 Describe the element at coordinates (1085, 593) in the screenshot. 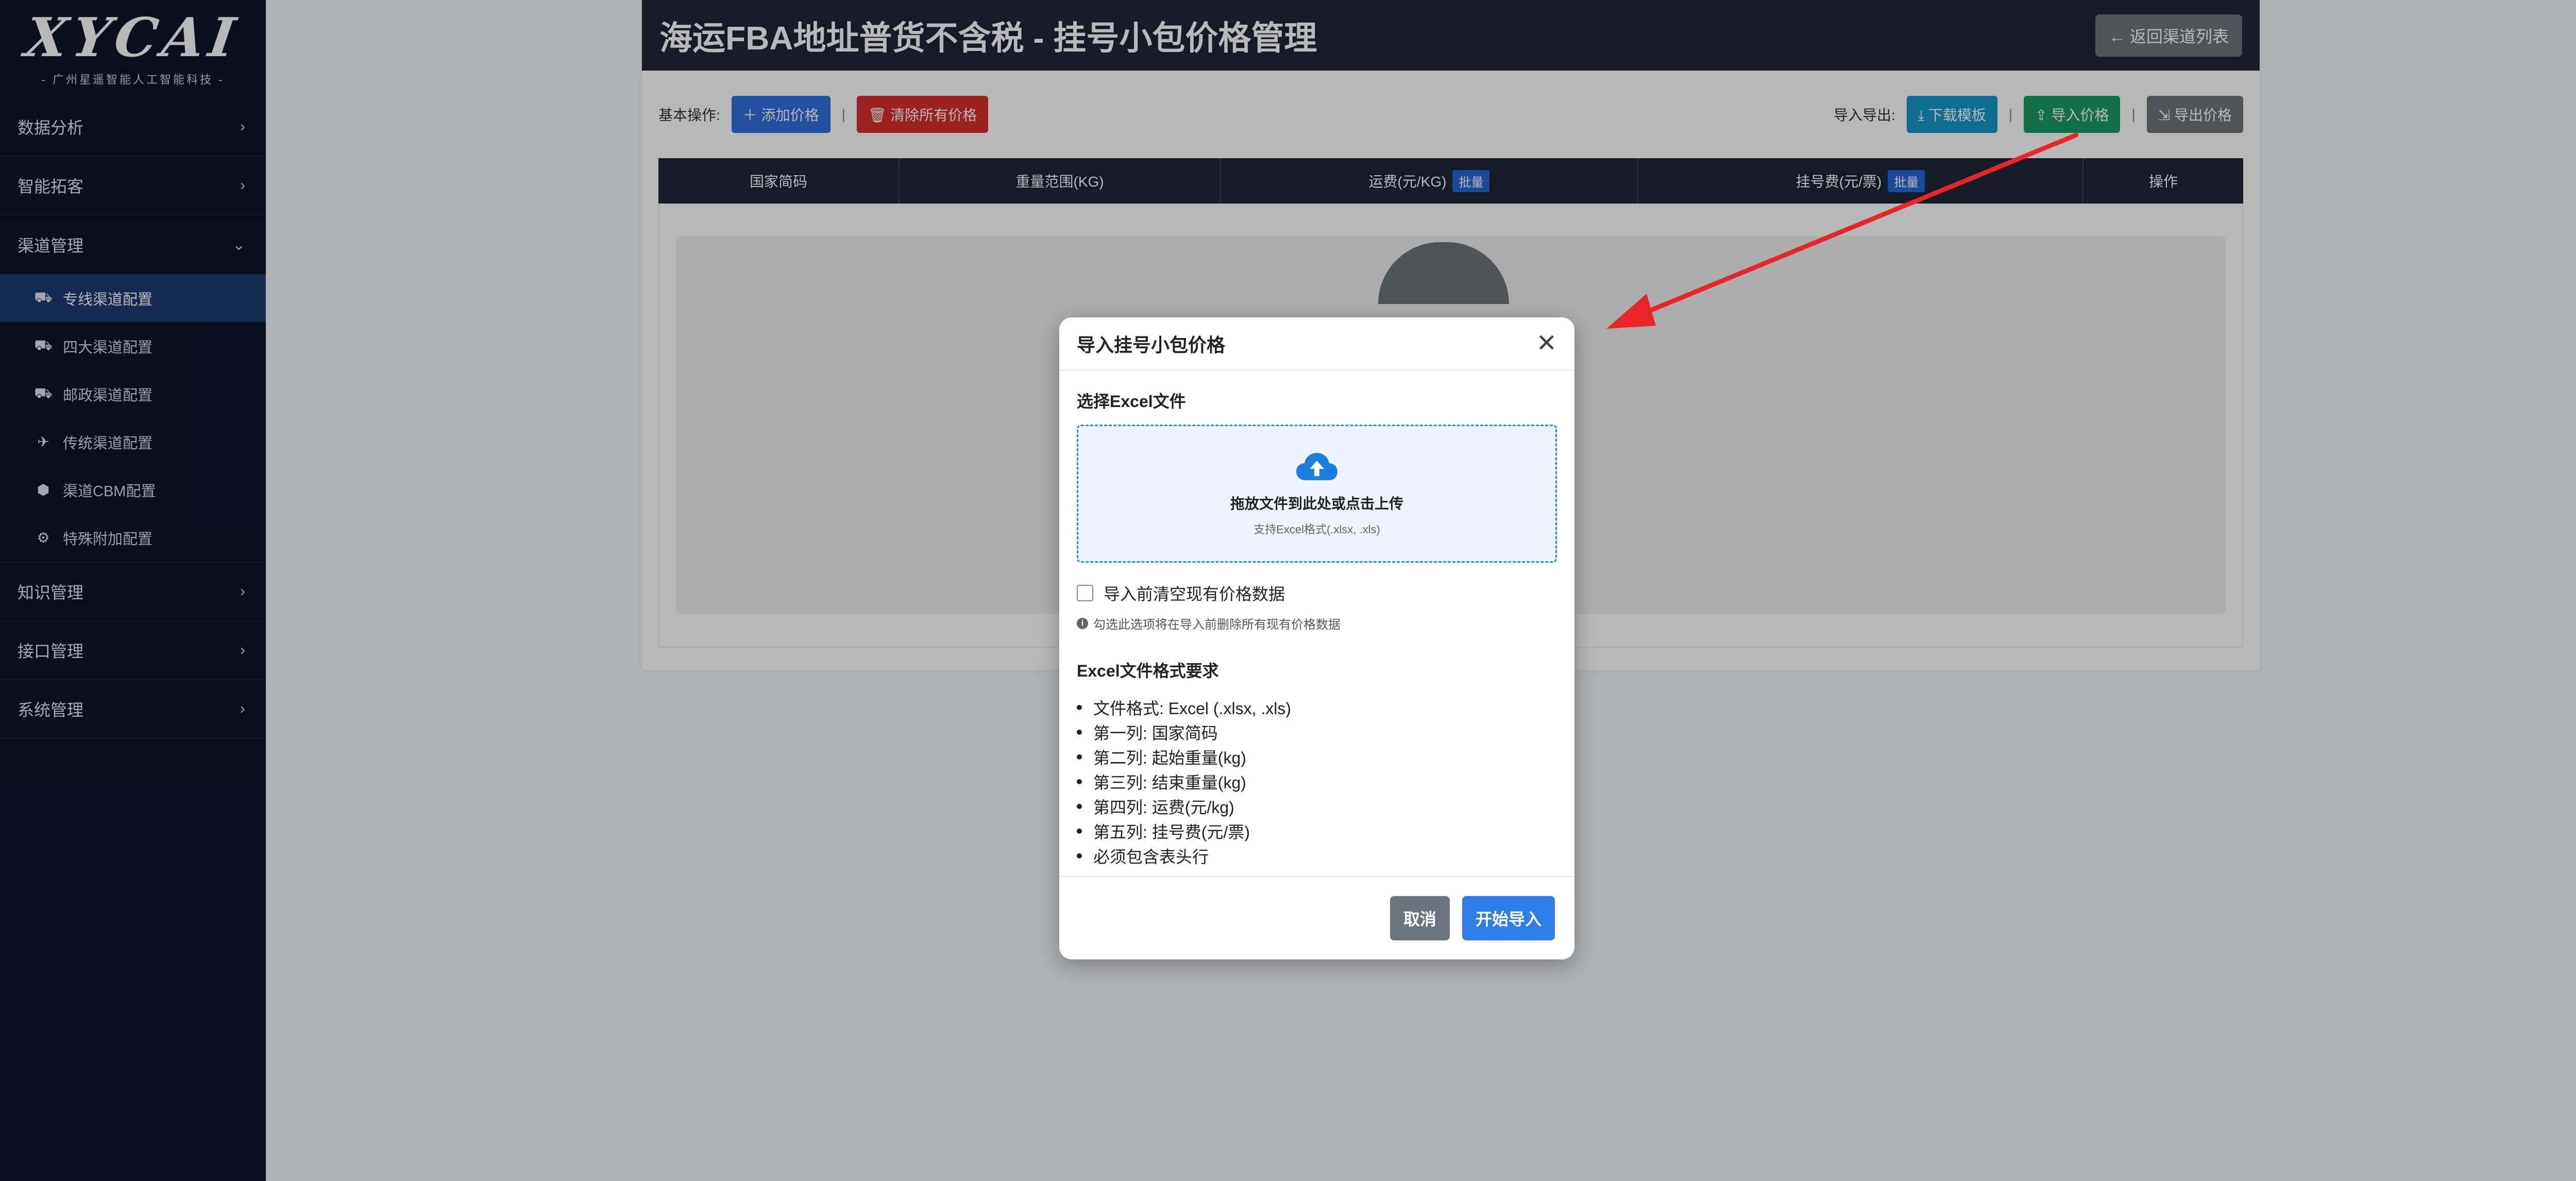

I see `clear-before-import-checkbox` at that location.